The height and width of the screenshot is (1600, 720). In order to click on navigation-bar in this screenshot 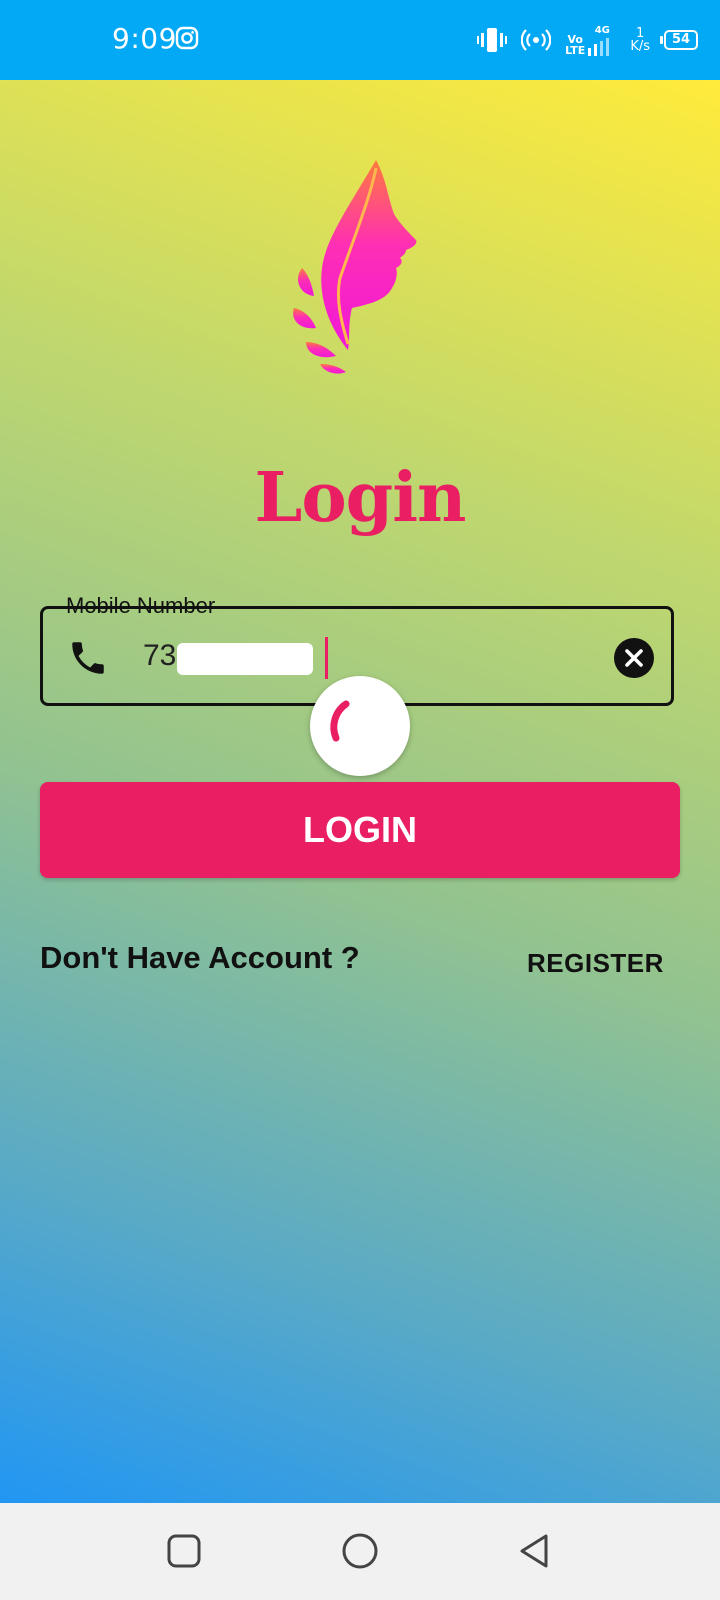, I will do `click(360, 1551)`.